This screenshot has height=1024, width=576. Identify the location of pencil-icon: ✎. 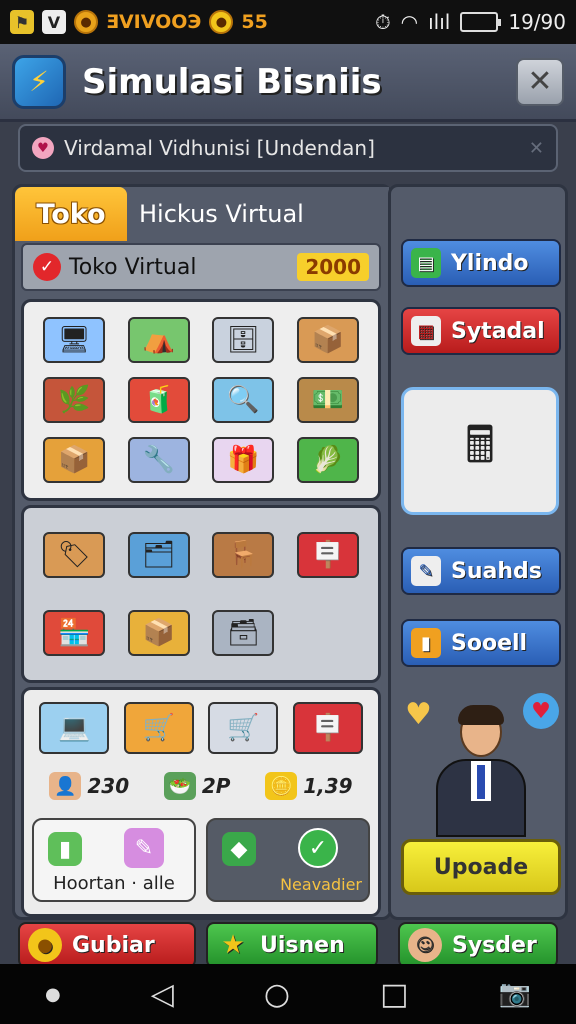
(426, 571).